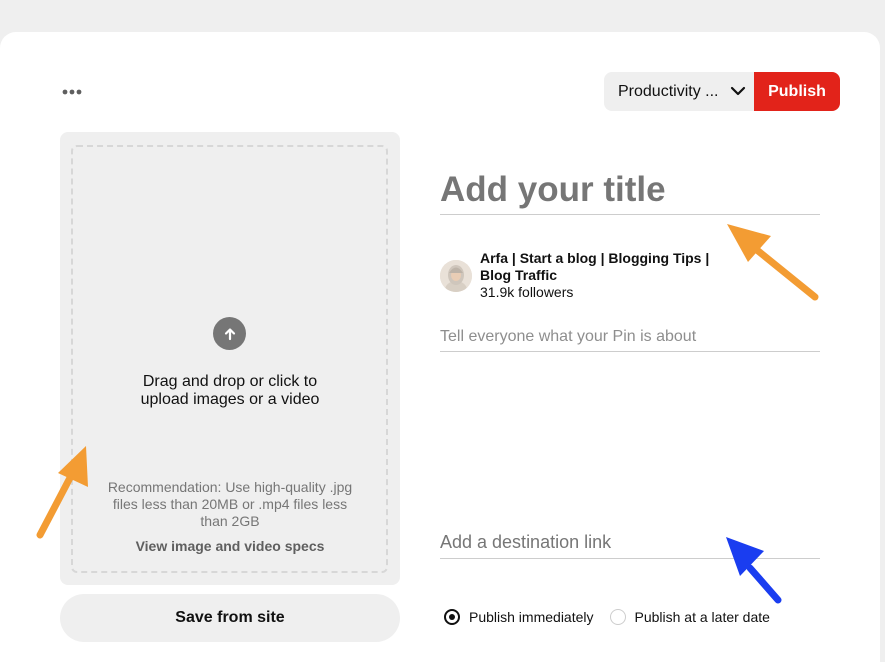 The image size is (885, 662). Describe the element at coordinates (230, 546) in the screenshot. I see `view-specs-link: View image and video specs` at that location.